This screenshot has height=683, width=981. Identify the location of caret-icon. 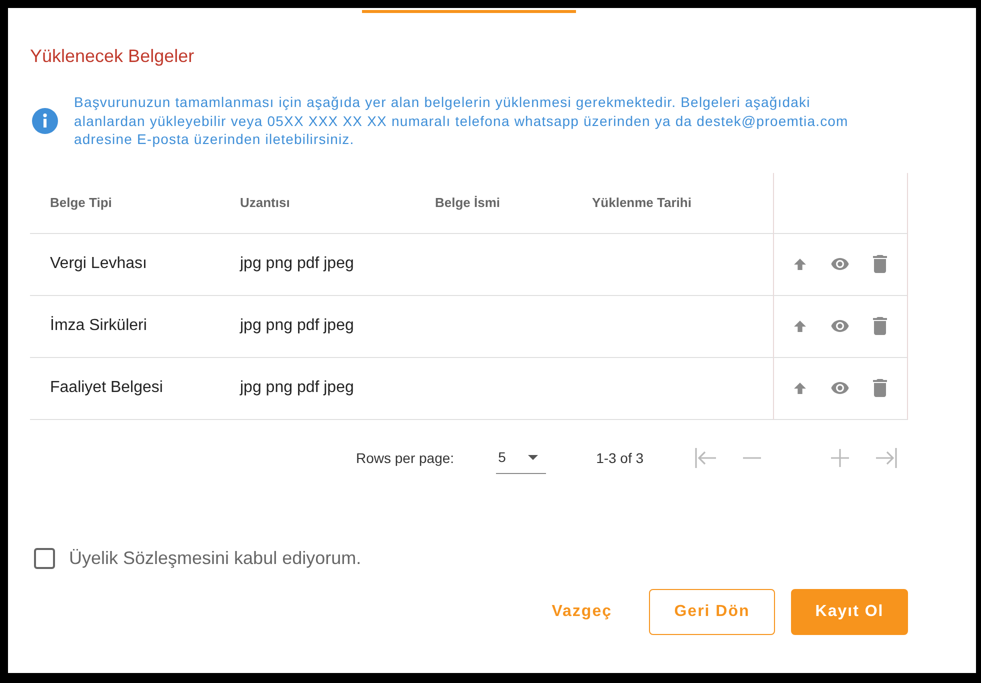
(533, 457).